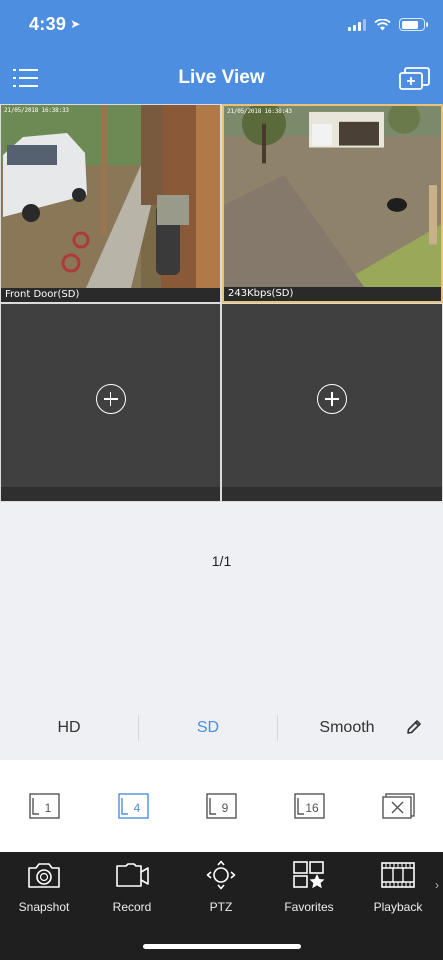 Image resolution: width=443 pixels, height=960 pixels. Describe the element at coordinates (413, 24) in the screenshot. I see `battery-icon` at that location.